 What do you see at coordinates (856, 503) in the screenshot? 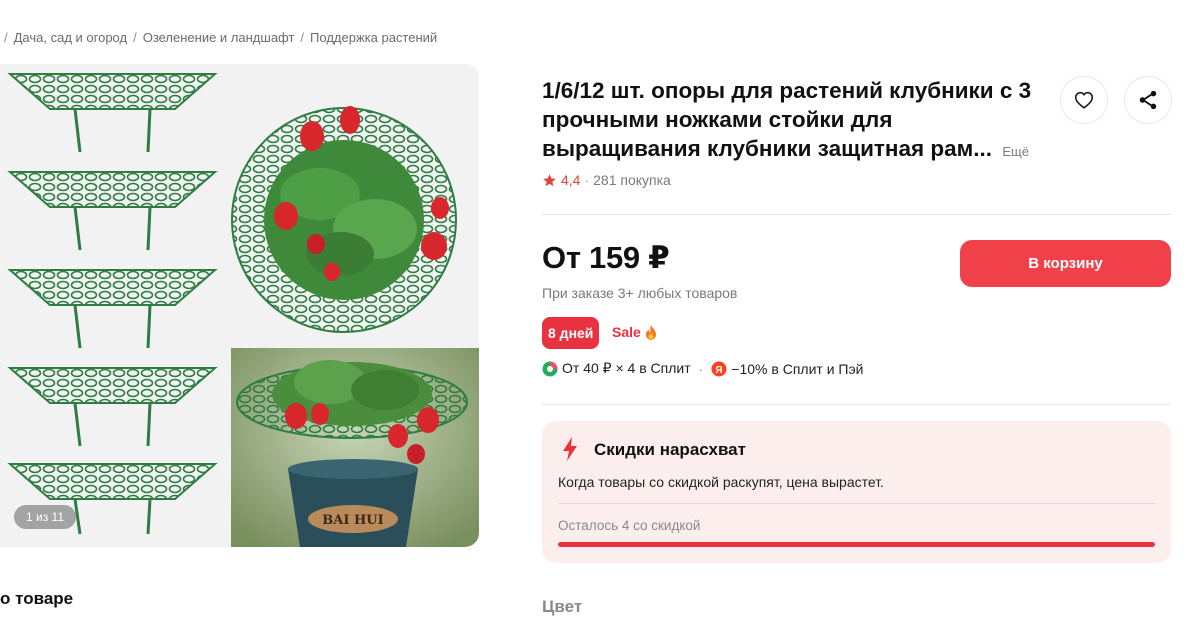
I see `flash-sale-divider` at bounding box center [856, 503].